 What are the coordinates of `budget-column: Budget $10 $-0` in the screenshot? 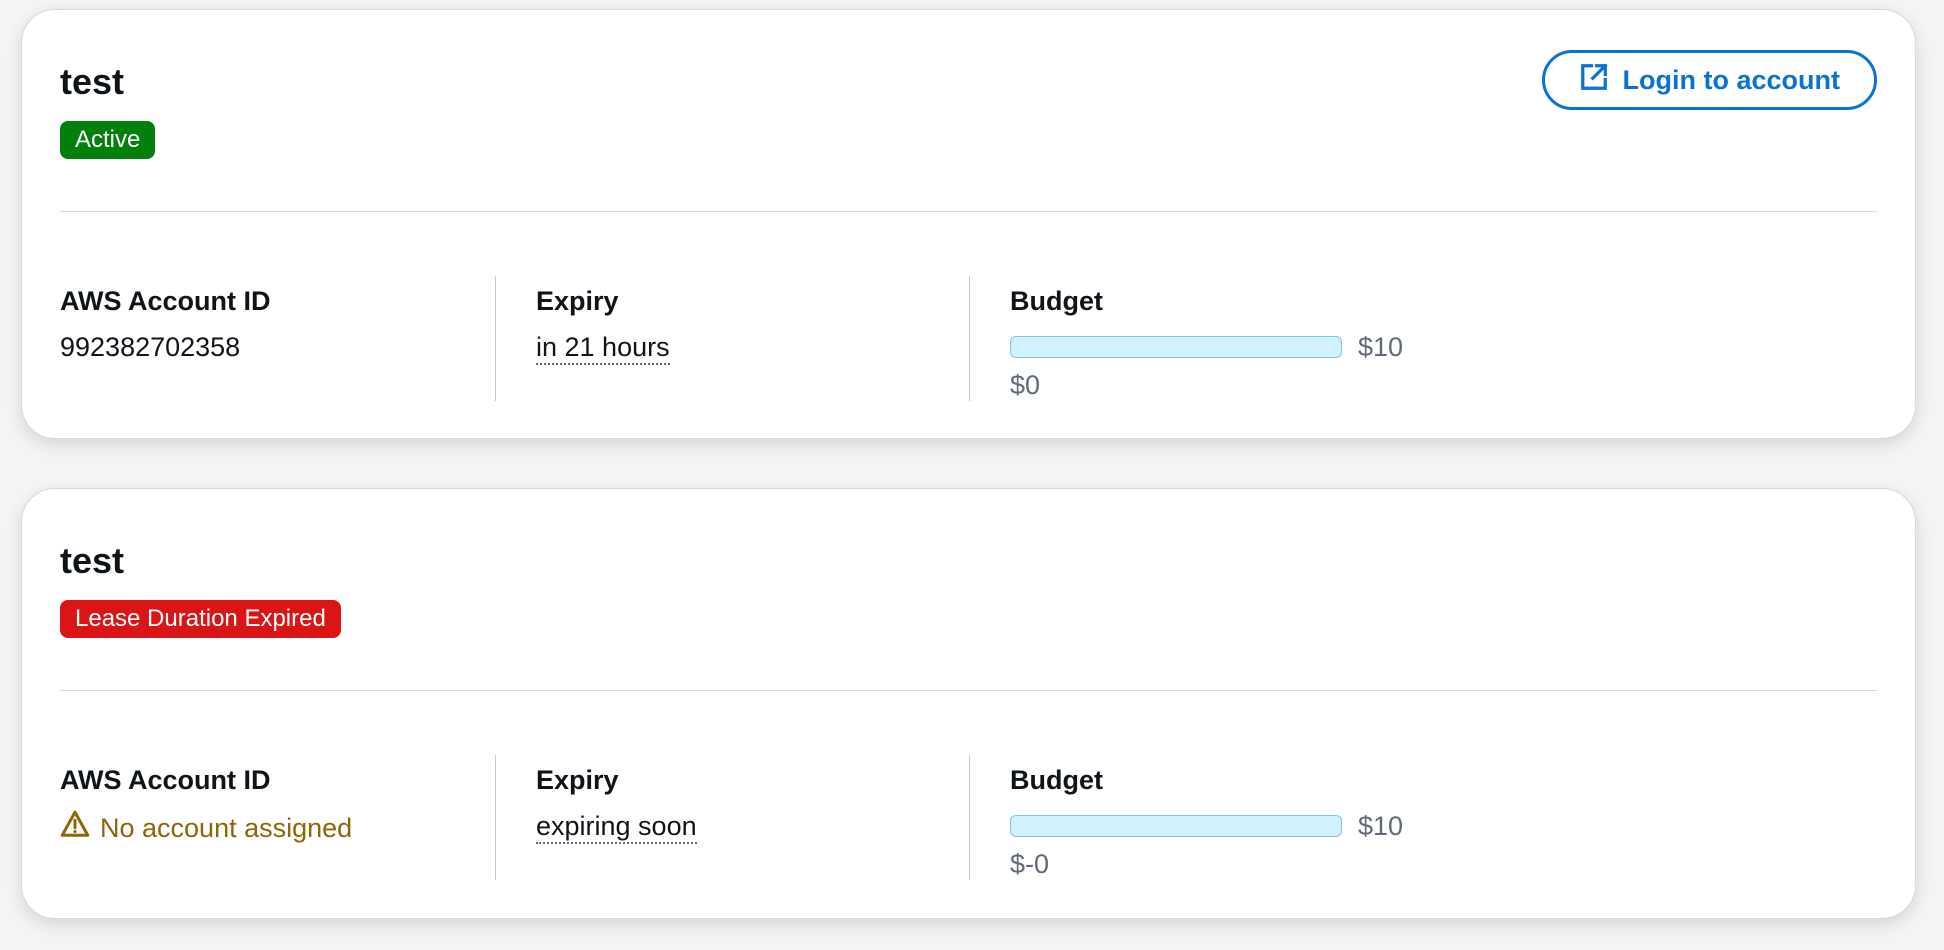 It's located at (1206, 817).